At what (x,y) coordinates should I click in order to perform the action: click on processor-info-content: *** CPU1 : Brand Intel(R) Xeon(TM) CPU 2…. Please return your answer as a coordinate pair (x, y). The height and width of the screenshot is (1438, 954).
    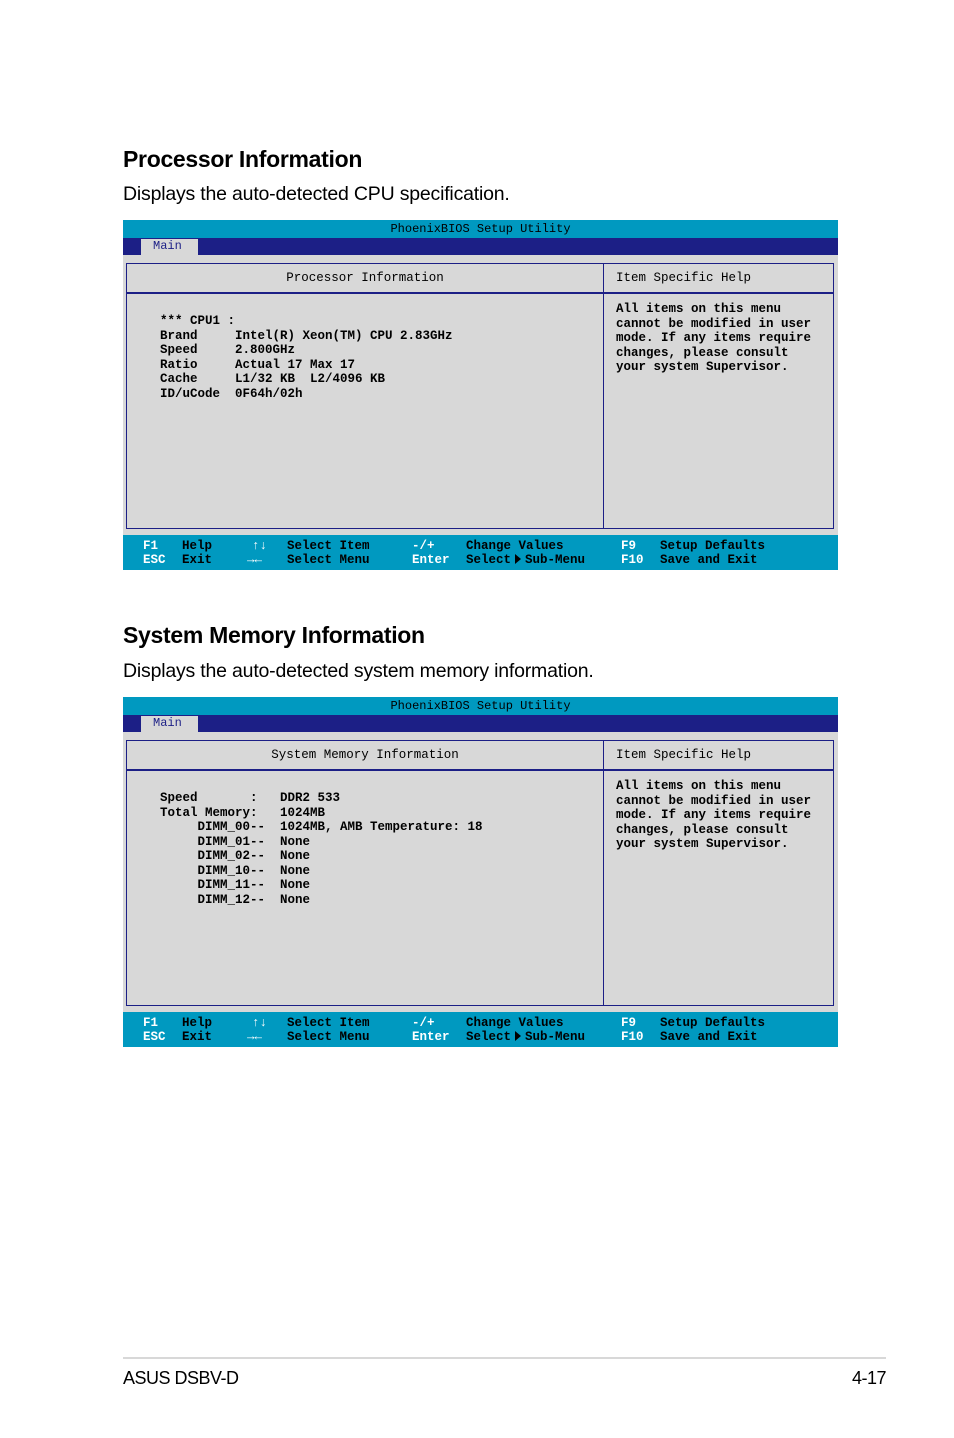
    Looking at the image, I should click on (306, 357).